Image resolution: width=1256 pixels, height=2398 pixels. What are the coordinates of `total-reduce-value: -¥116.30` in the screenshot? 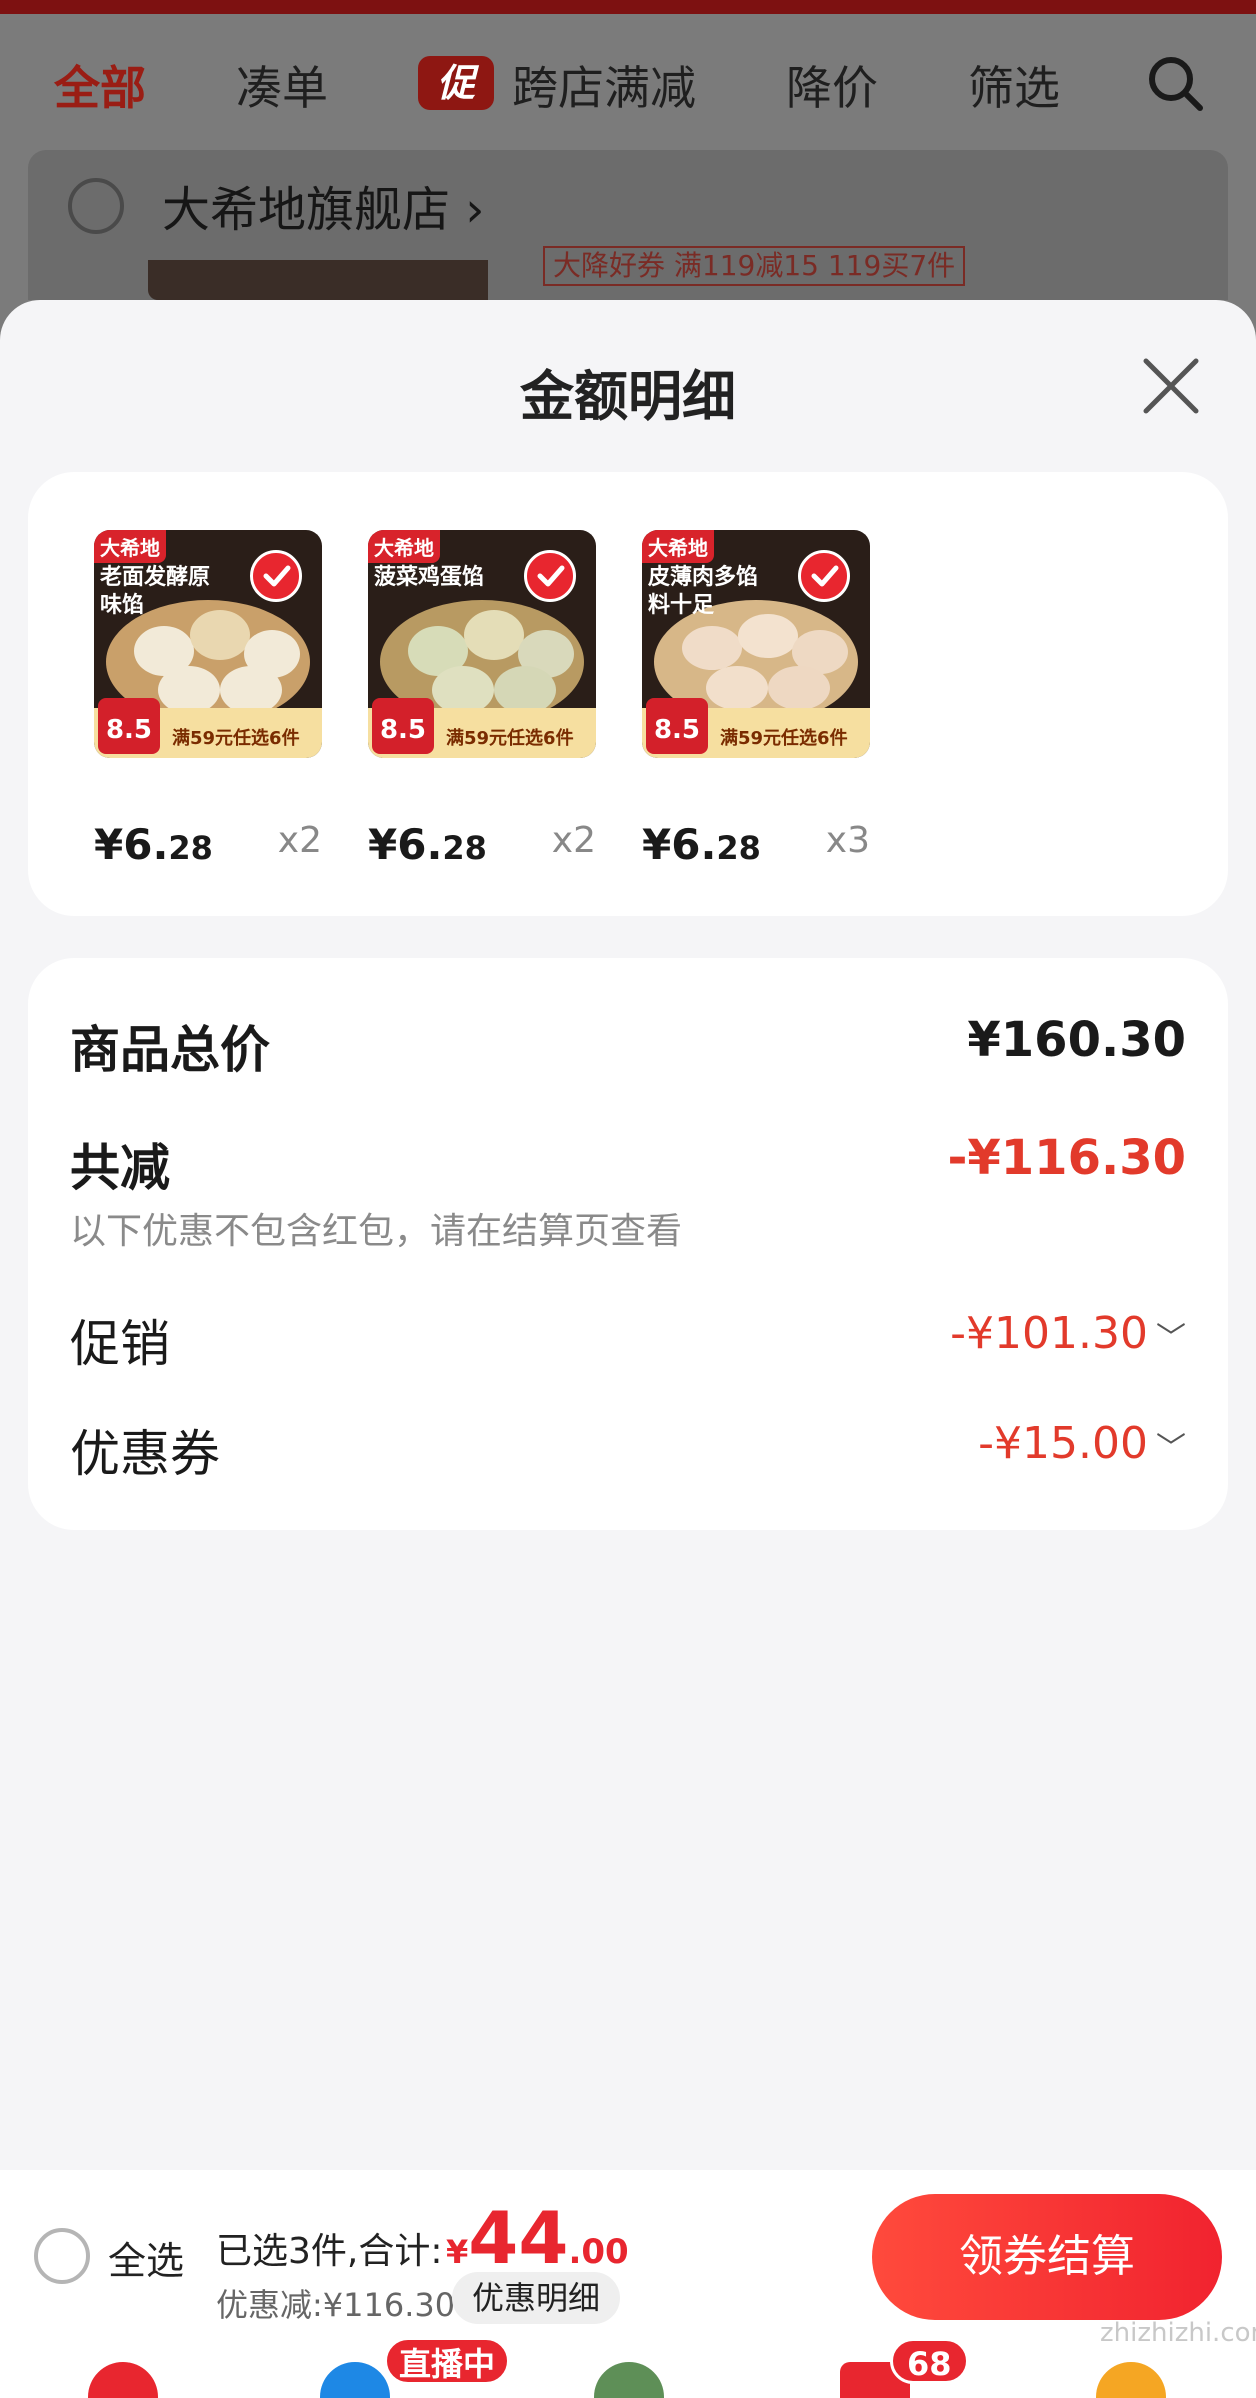 It's located at (1066, 1158).